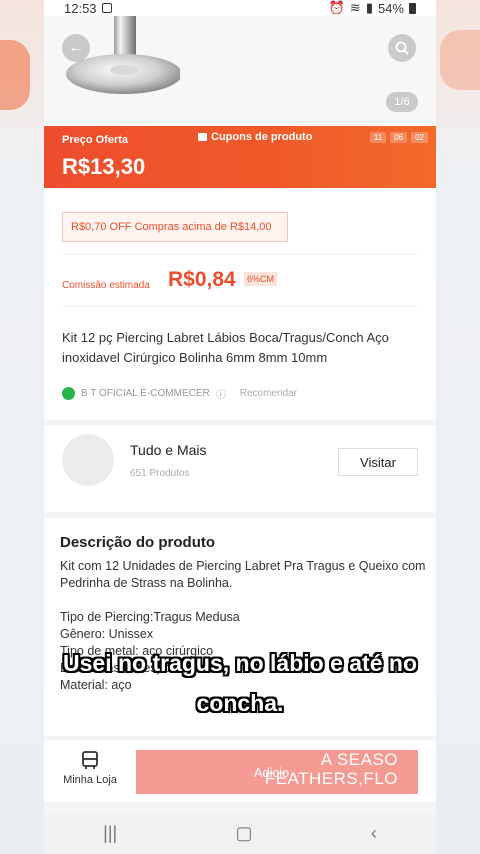 The image size is (480, 854). What do you see at coordinates (390, 8) in the screenshot?
I see `battery-level: 54%` at bounding box center [390, 8].